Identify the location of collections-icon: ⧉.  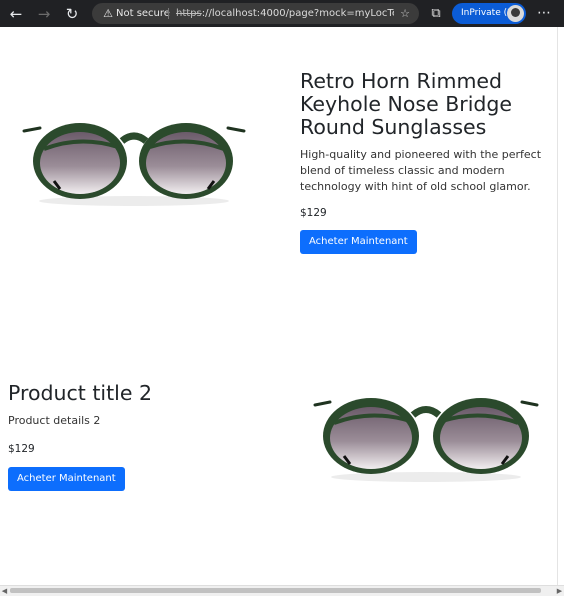
(436, 14).